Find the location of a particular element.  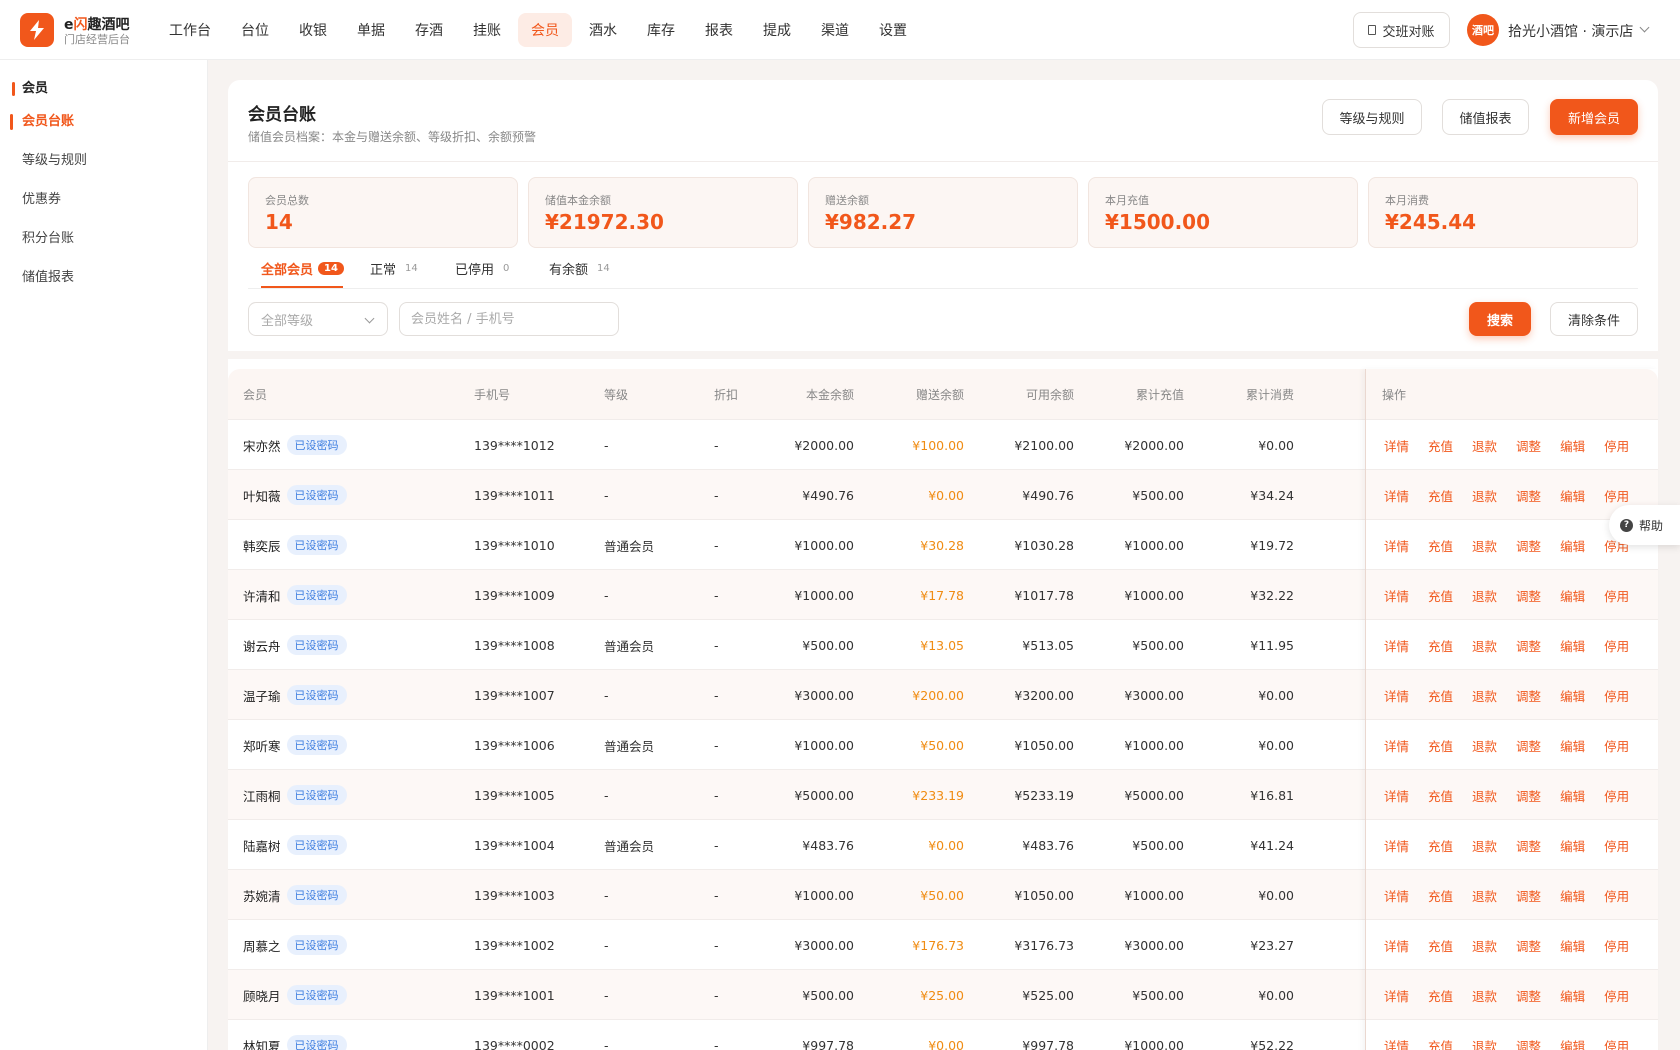

handover-button: 交班对账 is located at coordinates (1401, 30).